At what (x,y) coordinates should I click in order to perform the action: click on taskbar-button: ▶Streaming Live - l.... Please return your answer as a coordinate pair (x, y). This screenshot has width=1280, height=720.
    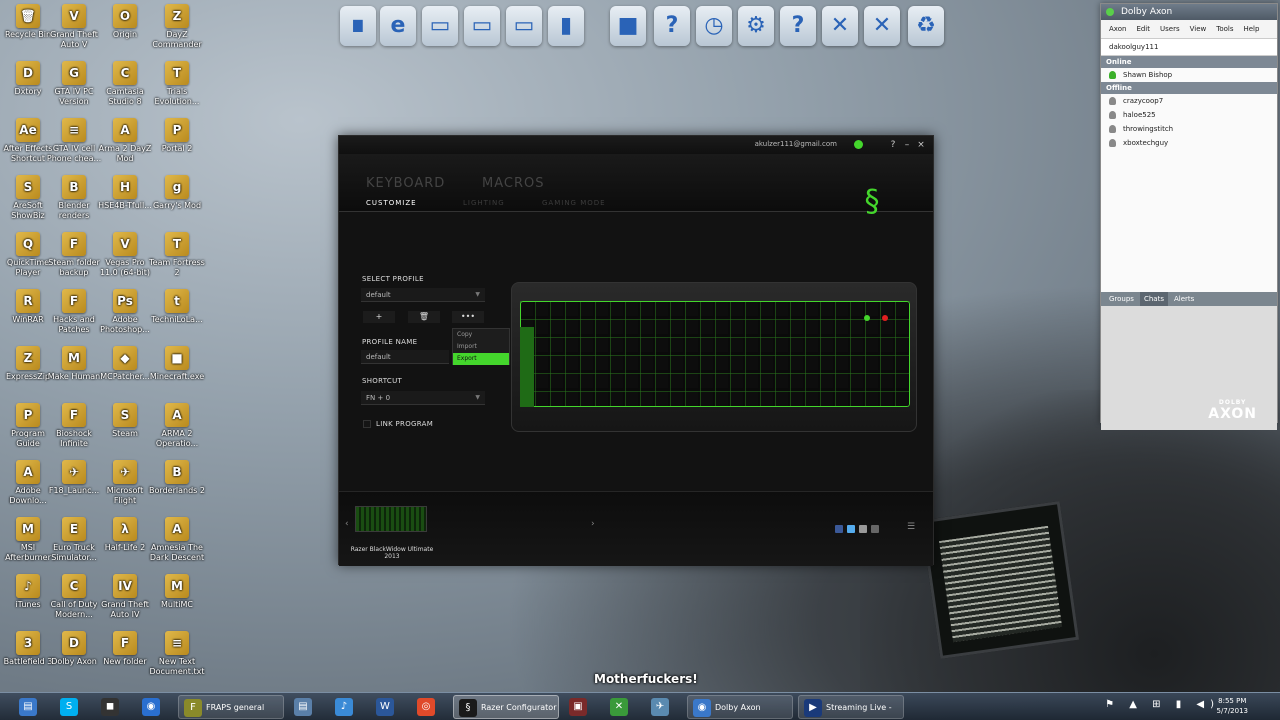
    Looking at the image, I should click on (851, 707).